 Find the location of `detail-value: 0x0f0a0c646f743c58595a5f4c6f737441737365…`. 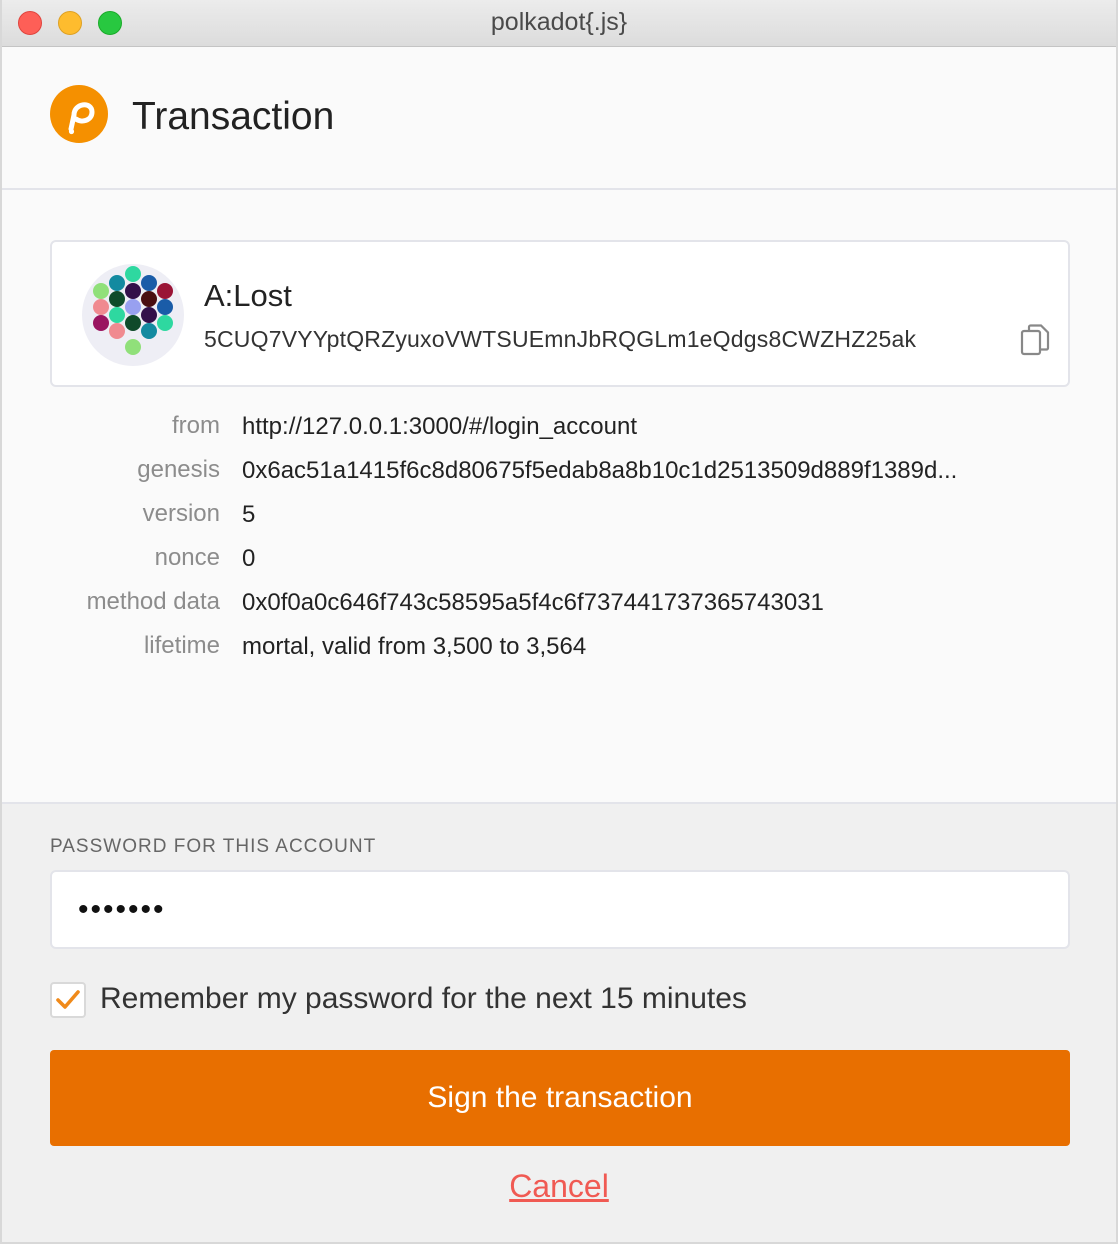

detail-value: 0x0f0a0c646f743c58595a5f4c6f737441737365… is located at coordinates (533, 602).